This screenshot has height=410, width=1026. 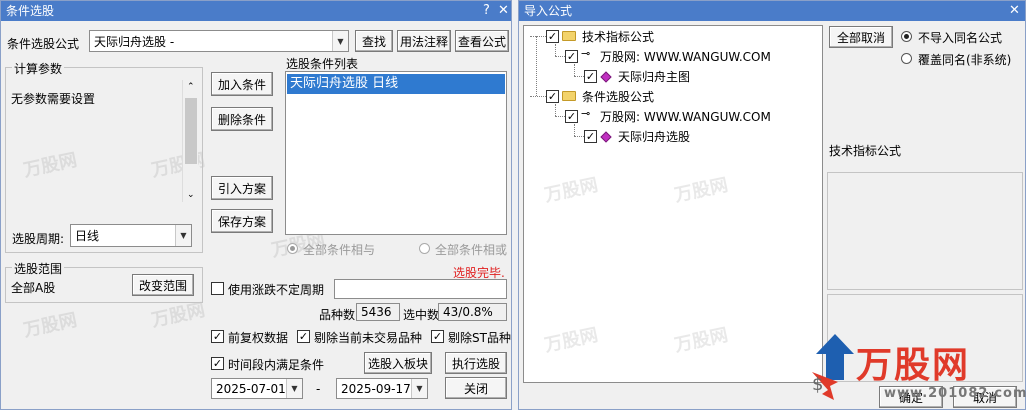 What do you see at coordinates (421, 315) in the screenshot?
I see `selected-label: 选中数` at bounding box center [421, 315].